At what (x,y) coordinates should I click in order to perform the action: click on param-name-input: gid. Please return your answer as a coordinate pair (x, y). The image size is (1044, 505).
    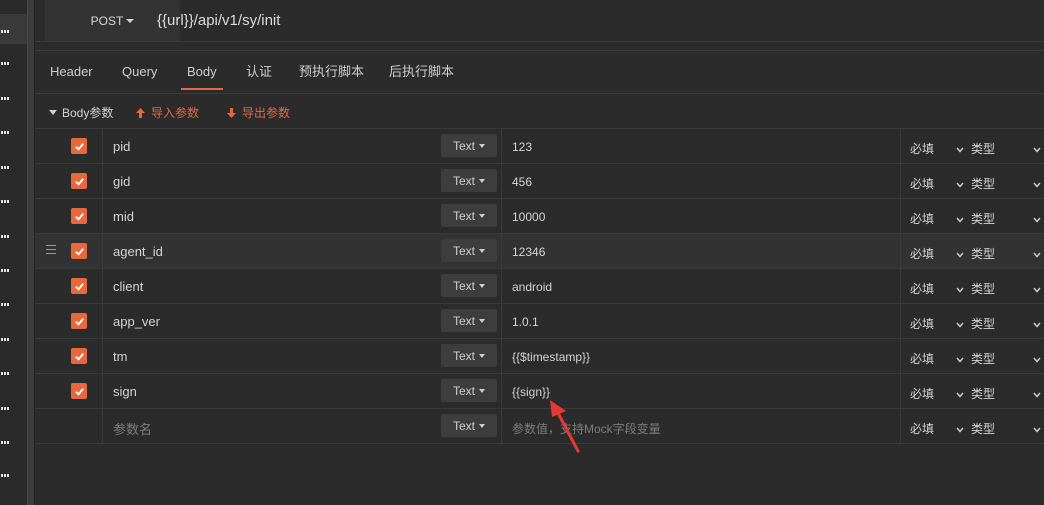
    Looking at the image, I should click on (121, 181).